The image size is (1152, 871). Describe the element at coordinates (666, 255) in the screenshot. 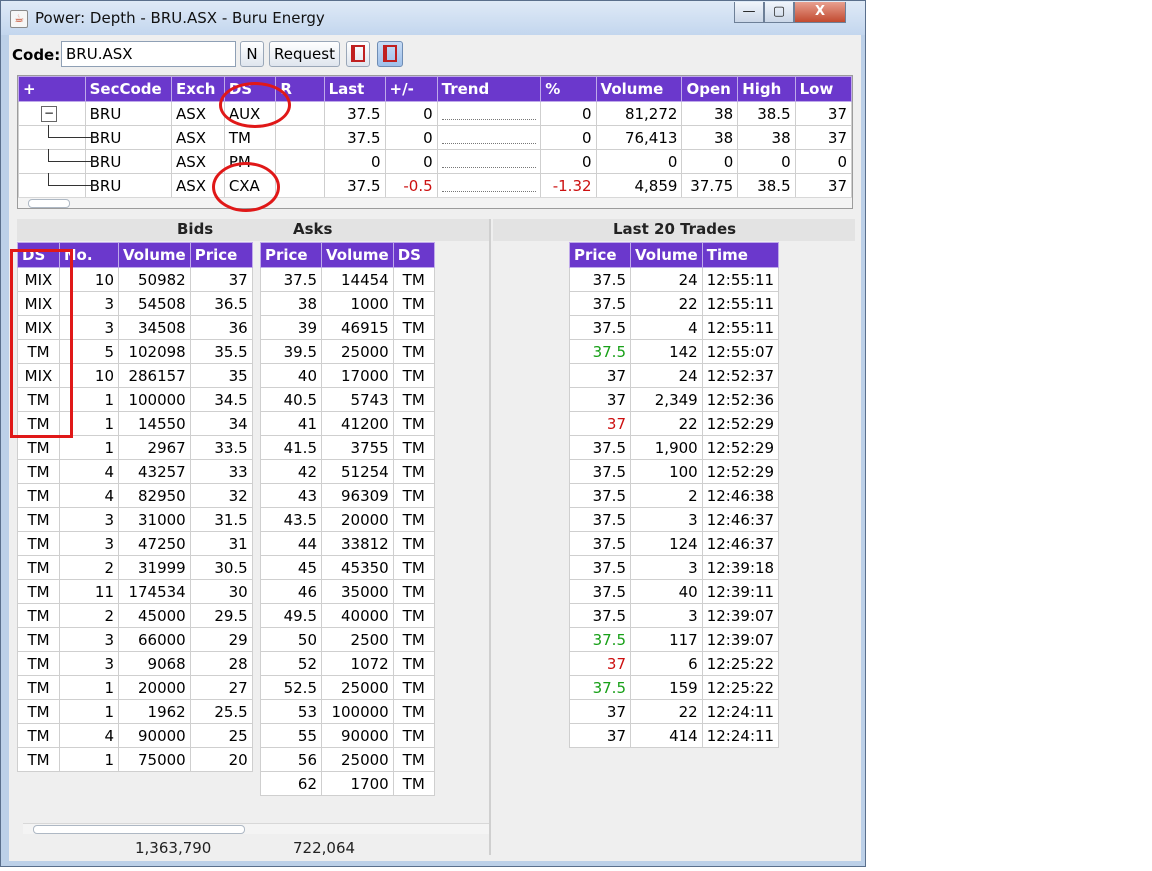

I see `trades-col-header: Volume` at that location.